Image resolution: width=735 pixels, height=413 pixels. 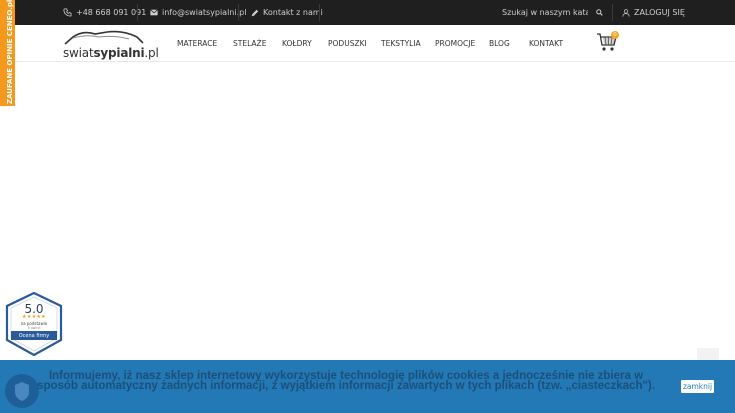 What do you see at coordinates (546, 43) in the screenshot?
I see `nav-item-kontakt: KONTAKT` at bounding box center [546, 43].